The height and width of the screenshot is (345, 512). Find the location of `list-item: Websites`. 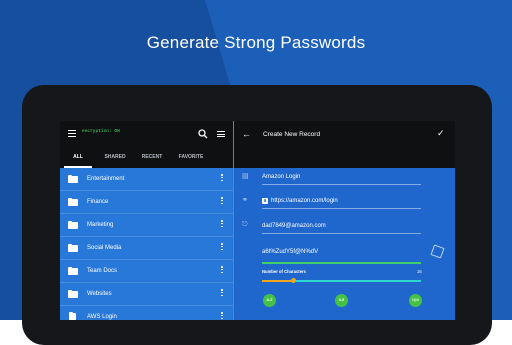

list-item: Websites is located at coordinates (146, 294).